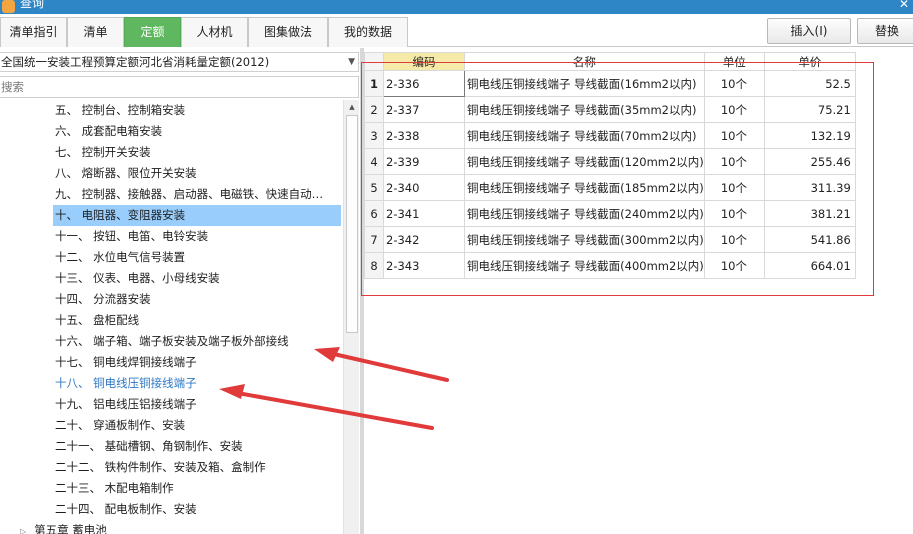 This screenshot has width=913, height=534. What do you see at coordinates (734, 61) in the screenshot?
I see `column-header-unit: 单位` at bounding box center [734, 61].